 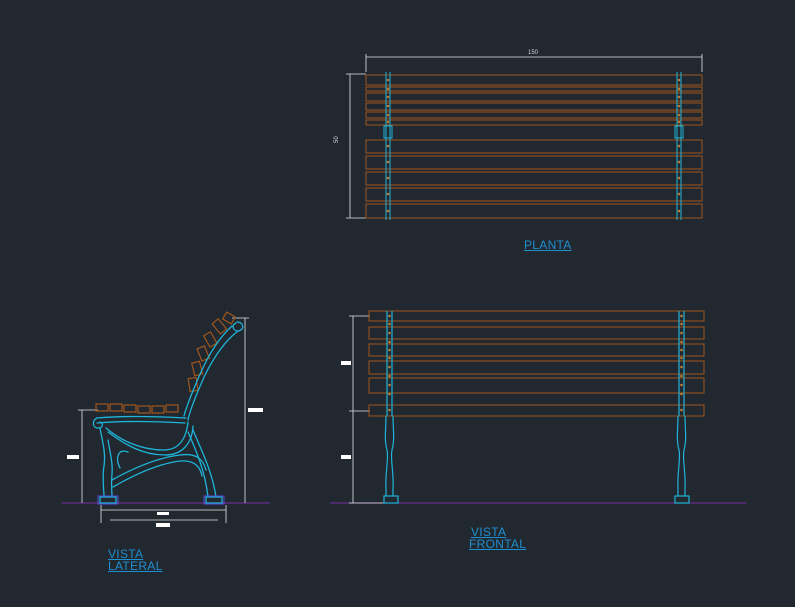 I want to click on plan-bolts, so click(x=533, y=145).